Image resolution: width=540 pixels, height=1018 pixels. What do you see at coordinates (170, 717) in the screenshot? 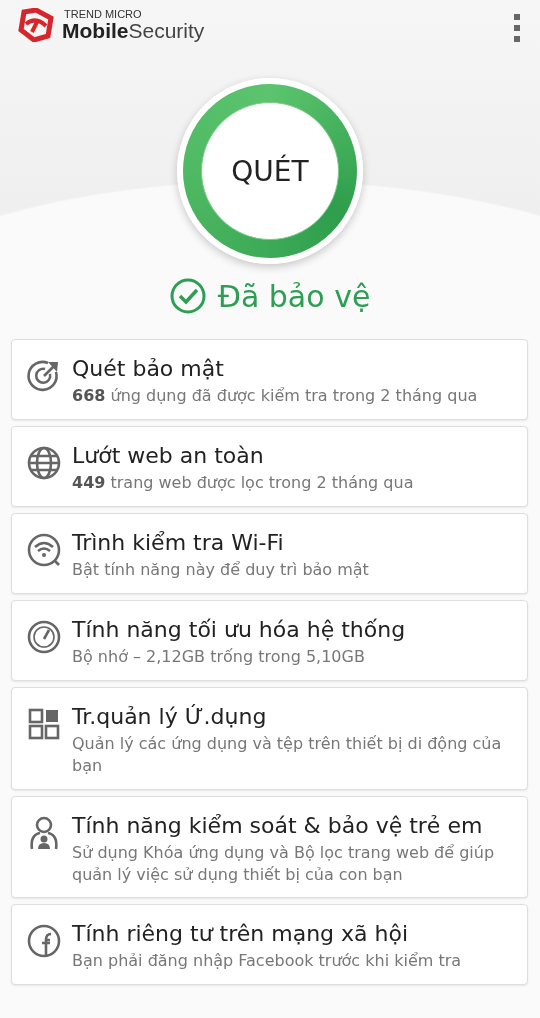
I see `feature-title: Tr.quản lý Ứ.dụng` at bounding box center [170, 717].